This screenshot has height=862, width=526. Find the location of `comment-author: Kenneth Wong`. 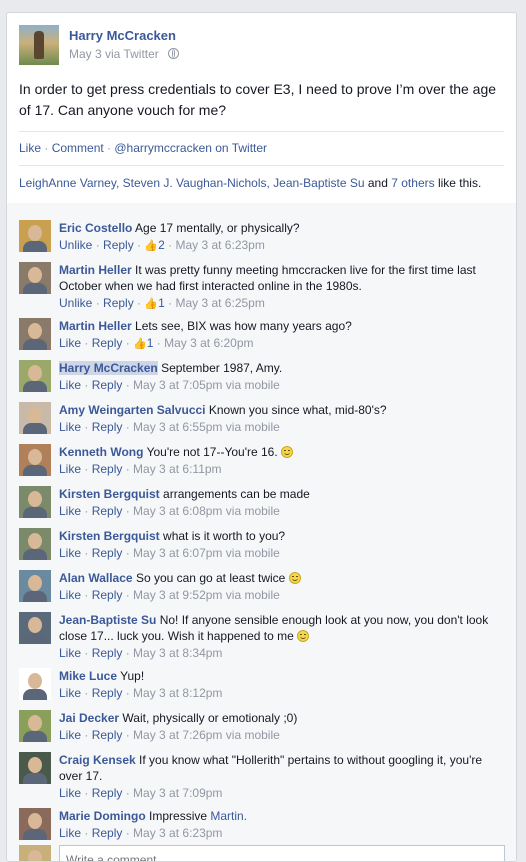

comment-author: Kenneth Wong is located at coordinates (101, 452).